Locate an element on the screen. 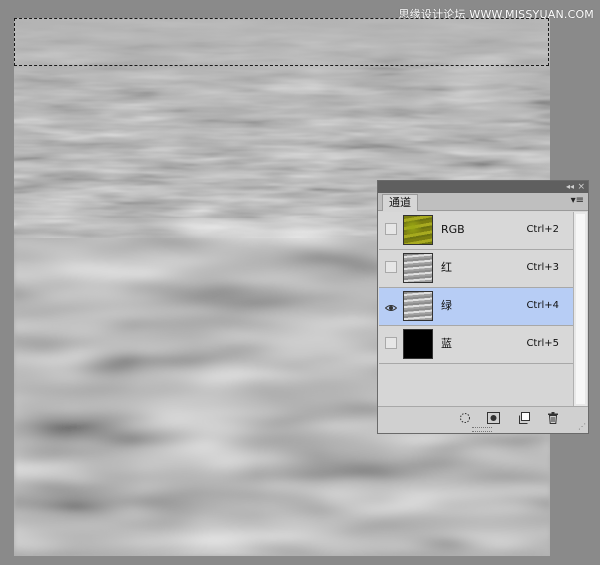 Image resolution: width=600 pixels, height=565 pixels. channel-row-blue: 蓝 Ctrl+5 is located at coordinates (476, 345).